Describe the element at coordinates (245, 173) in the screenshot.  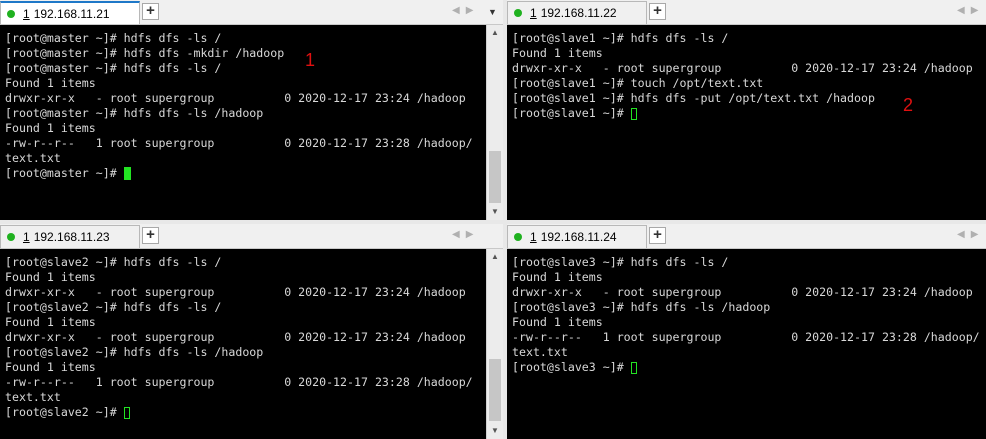
I see `terminal-prompt-line: [root@master ~]#` at that location.